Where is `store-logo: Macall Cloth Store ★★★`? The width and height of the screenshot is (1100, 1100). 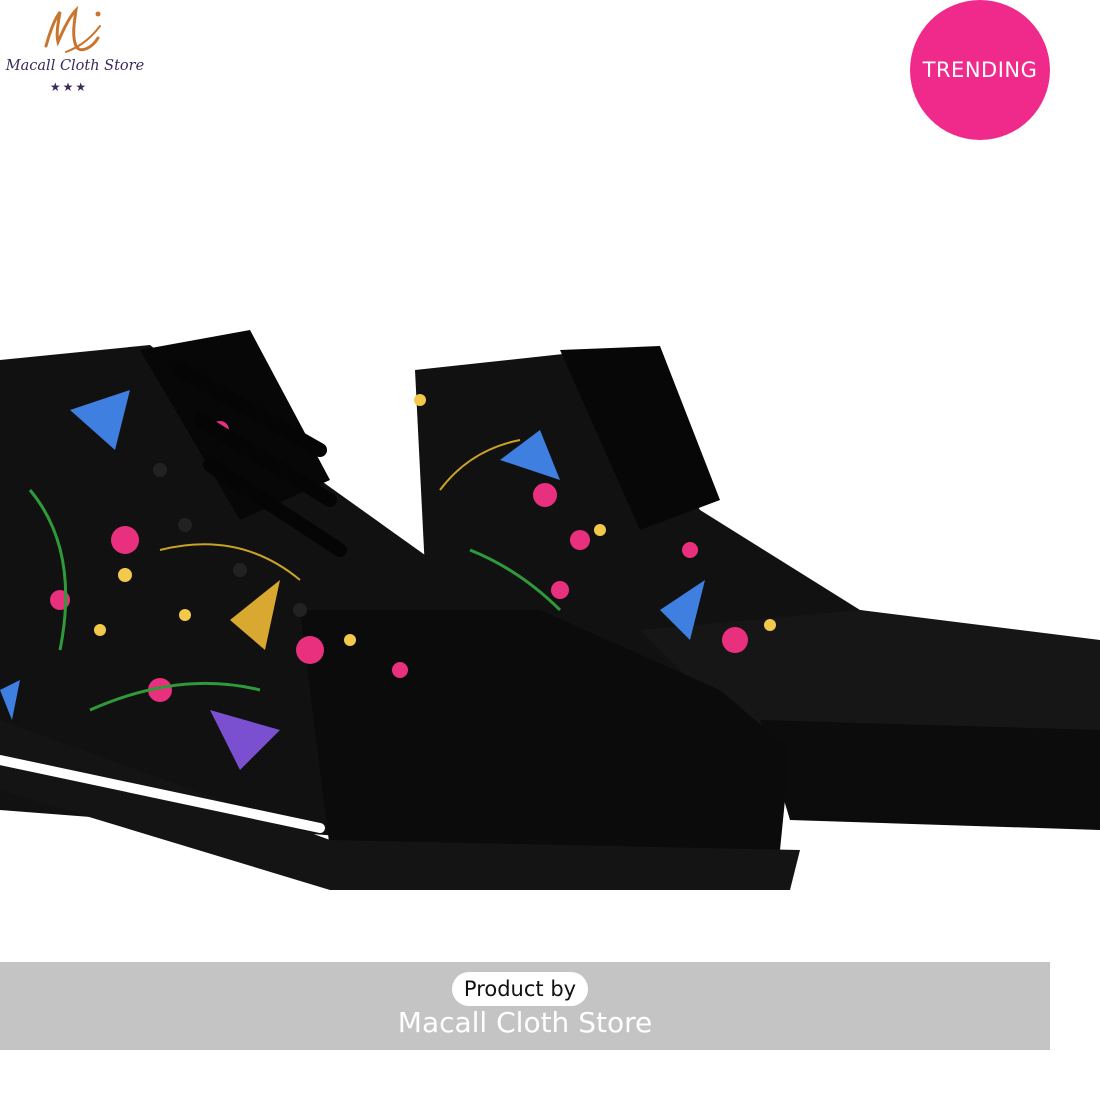 store-logo: Macall Cloth Store ★★★ is located at coordinates (75, 50).